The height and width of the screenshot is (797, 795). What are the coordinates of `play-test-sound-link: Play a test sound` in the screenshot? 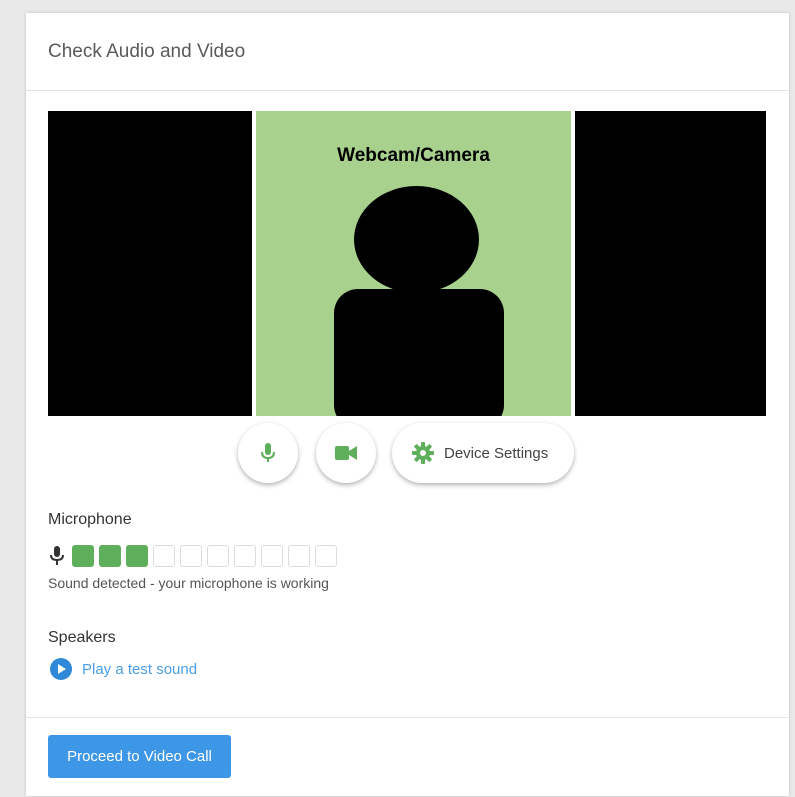 It's located at (123, 669).